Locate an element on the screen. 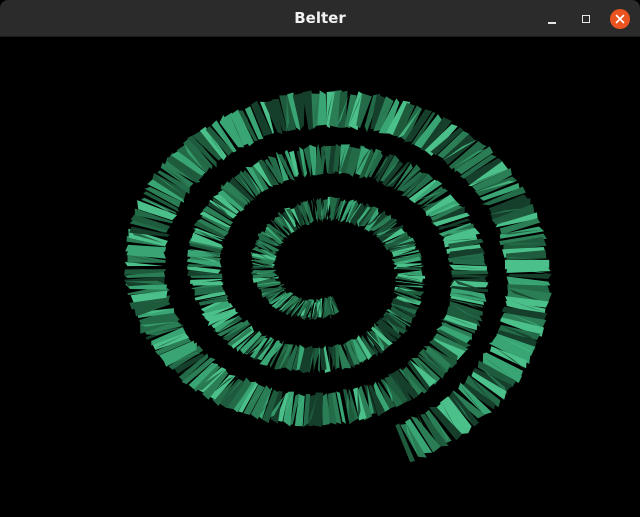 Image resolution: width=640 pixels, height=517 pixels. belt-segment is located at coordinates (470, 276).